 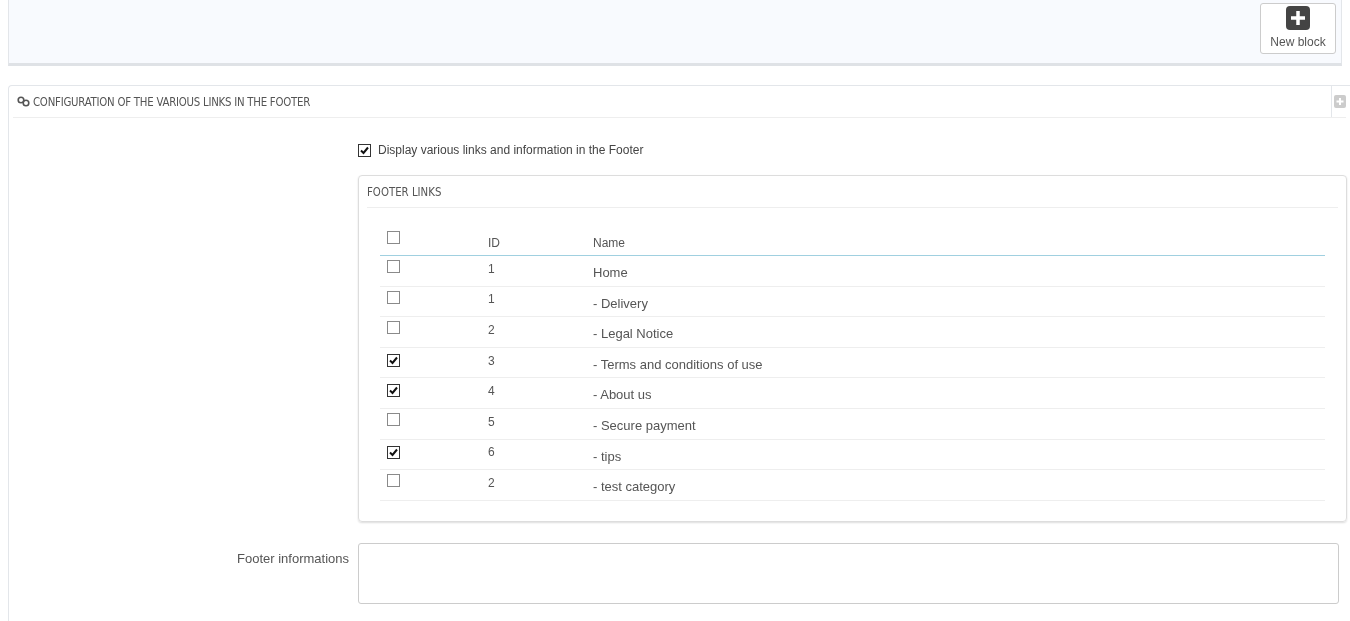 I want to click on column-header: ID, so click(x=494, y=243).